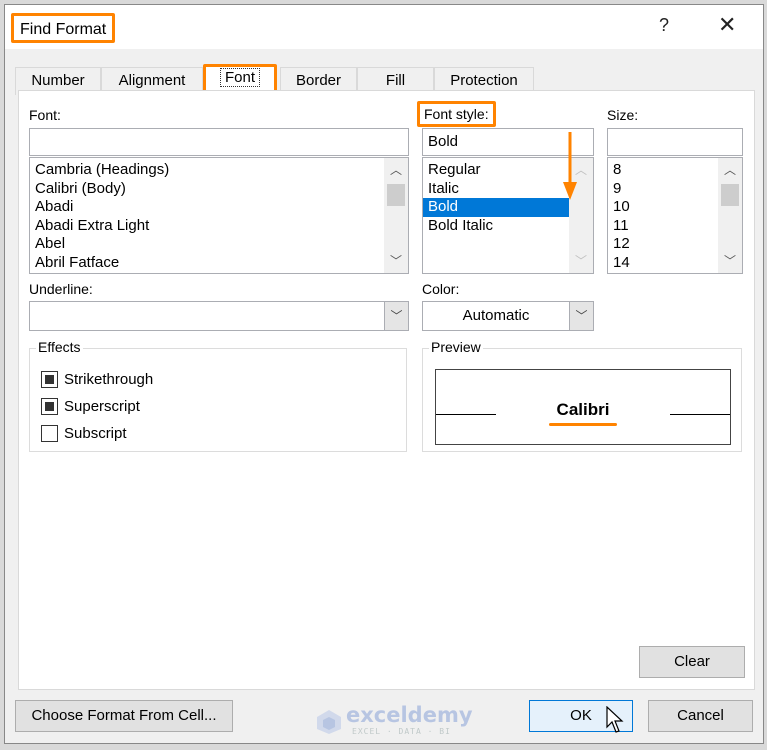  What do you see at coordinates (623, 115) in the screenshot?
I see `size-label: Size:` at bounding box center [623, 115].